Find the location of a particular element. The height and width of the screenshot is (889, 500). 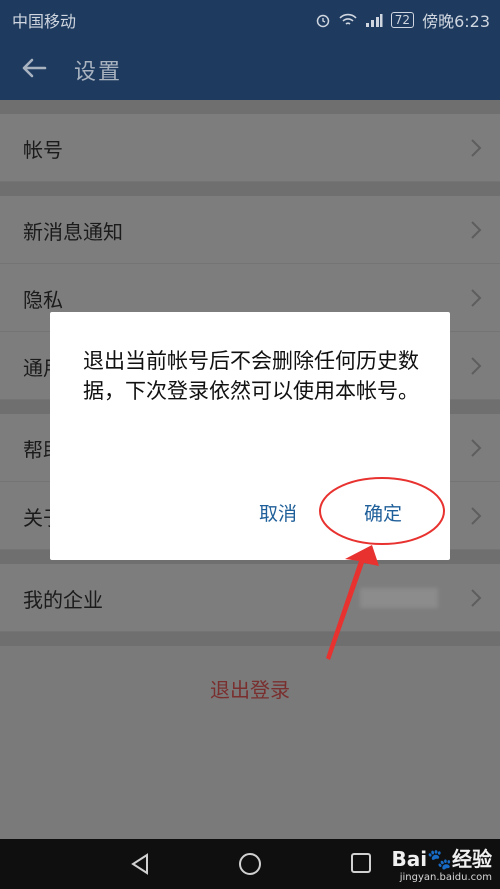

baidu-jingyan-watermark: Bai🐾经验 jingyan.baidu.com is located at coordinates (441, 863).